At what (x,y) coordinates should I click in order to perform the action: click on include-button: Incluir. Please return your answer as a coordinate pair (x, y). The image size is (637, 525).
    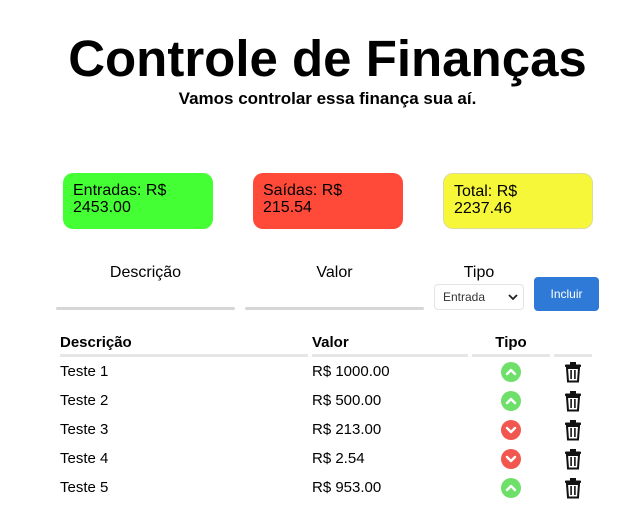
    Looking at the image, I should click on (566, 294).